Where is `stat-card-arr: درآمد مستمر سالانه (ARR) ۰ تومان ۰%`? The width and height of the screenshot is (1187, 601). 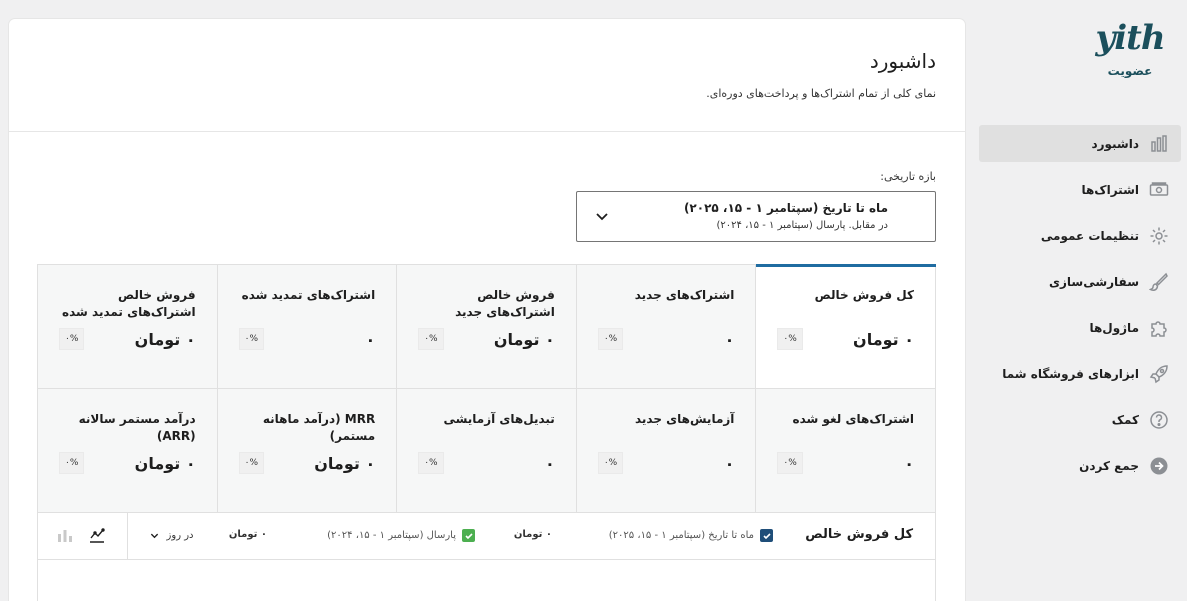
stat-card-arr: درآمد مستمر سالانه (ARR) ۰ تومان ۰% is located at coordinates (128, 451).